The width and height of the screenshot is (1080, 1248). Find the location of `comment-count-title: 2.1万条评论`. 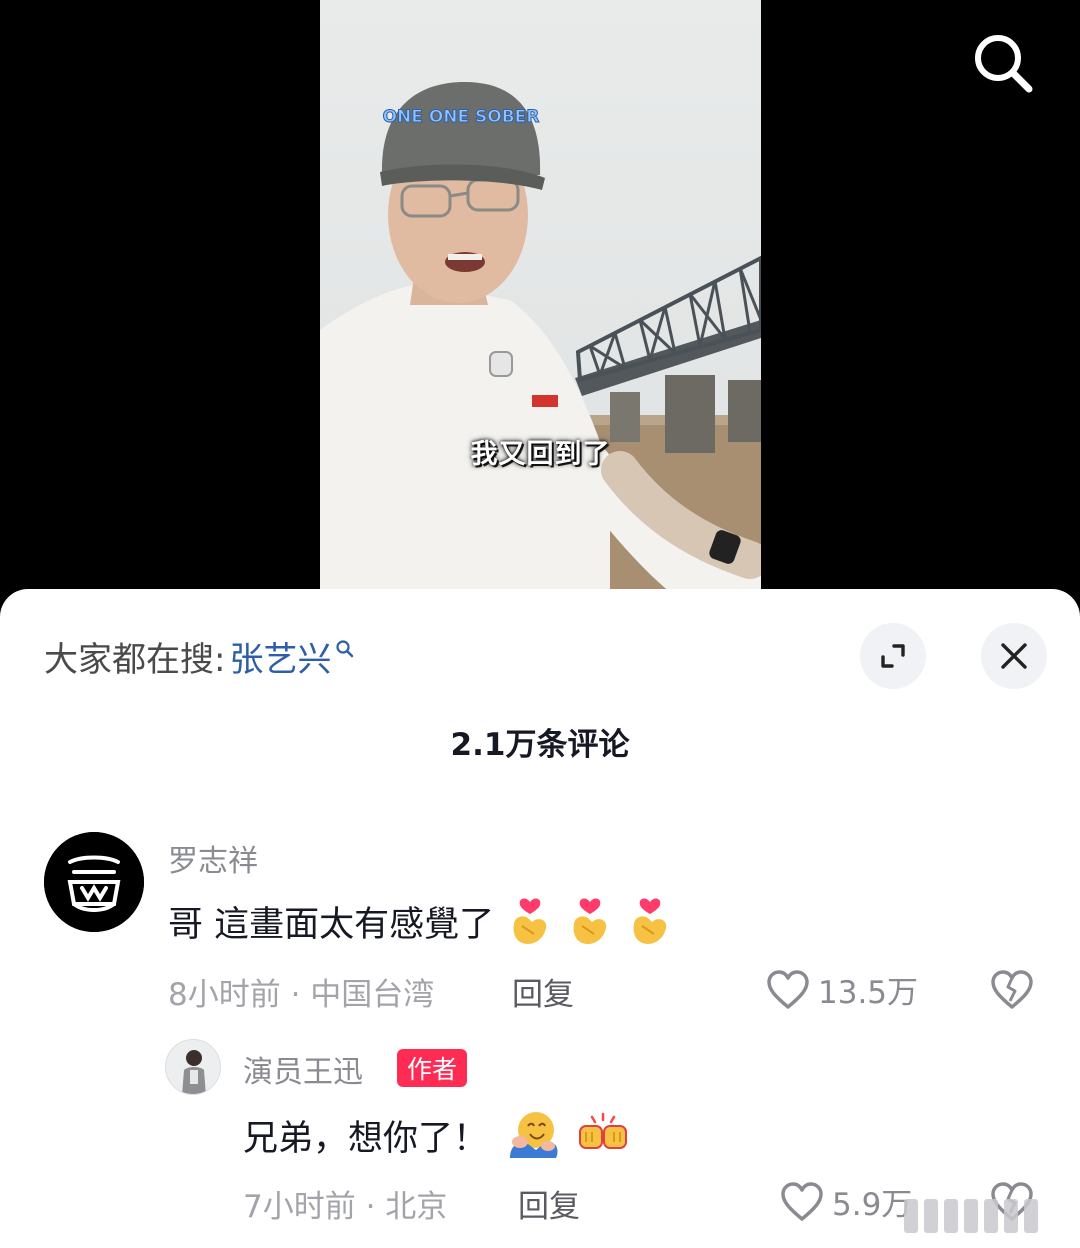

comment-count-title: 2.1万条评论 is located at coordinates (540, 745).